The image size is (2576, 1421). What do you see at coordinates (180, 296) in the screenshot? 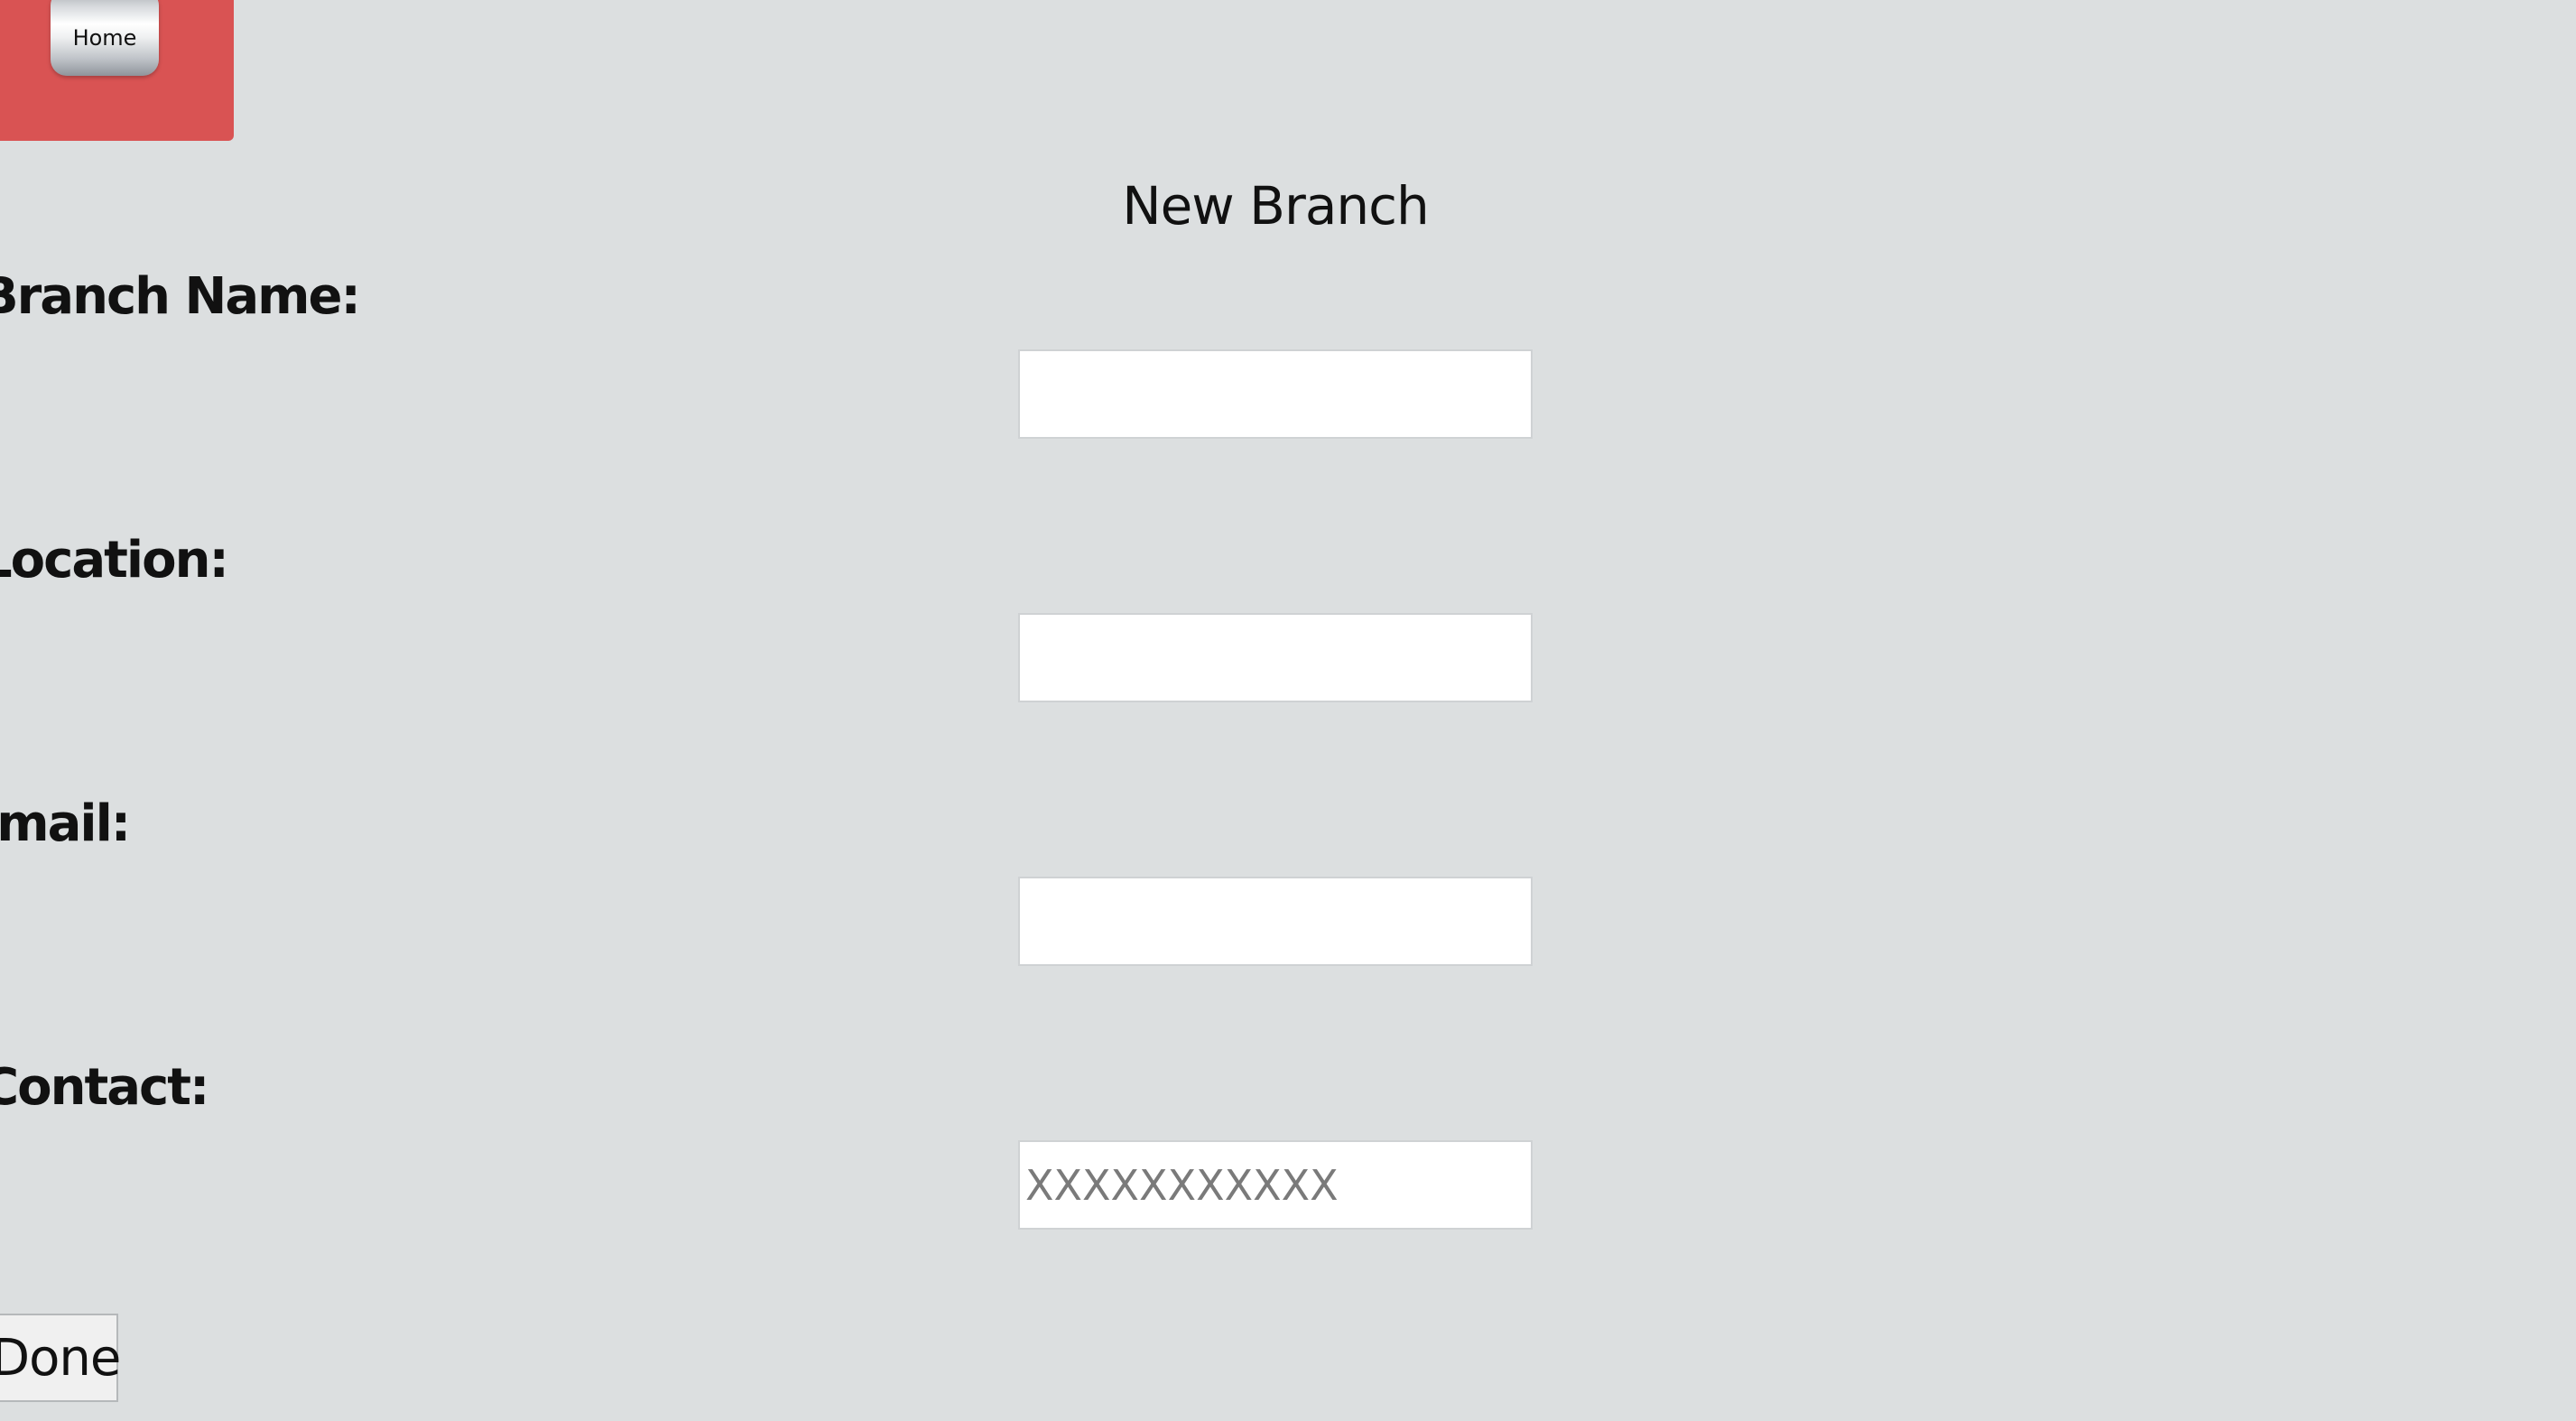
I see `branch-name-label: Branch Name:` at bounding box center [180, 296].